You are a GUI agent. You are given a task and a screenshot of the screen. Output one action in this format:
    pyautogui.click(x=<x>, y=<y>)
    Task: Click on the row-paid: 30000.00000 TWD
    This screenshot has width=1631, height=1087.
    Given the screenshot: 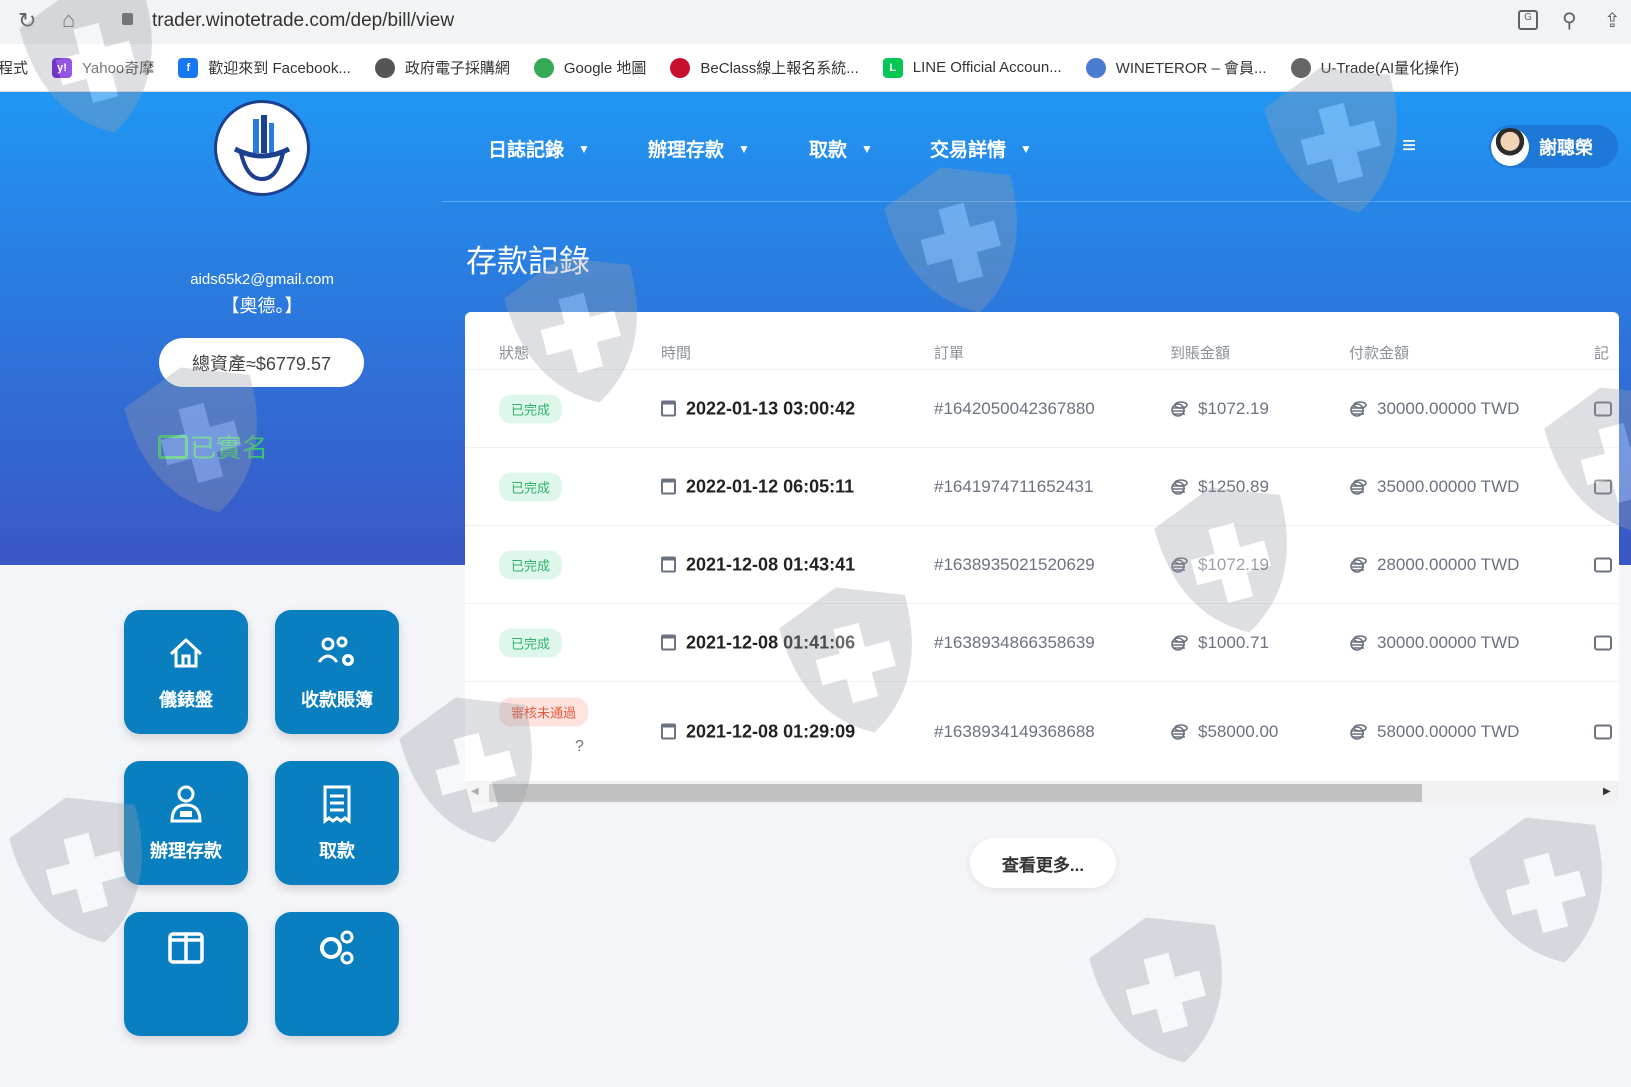 What is the action you would take?
    pyautogui.click(x=1448, y=408)
    